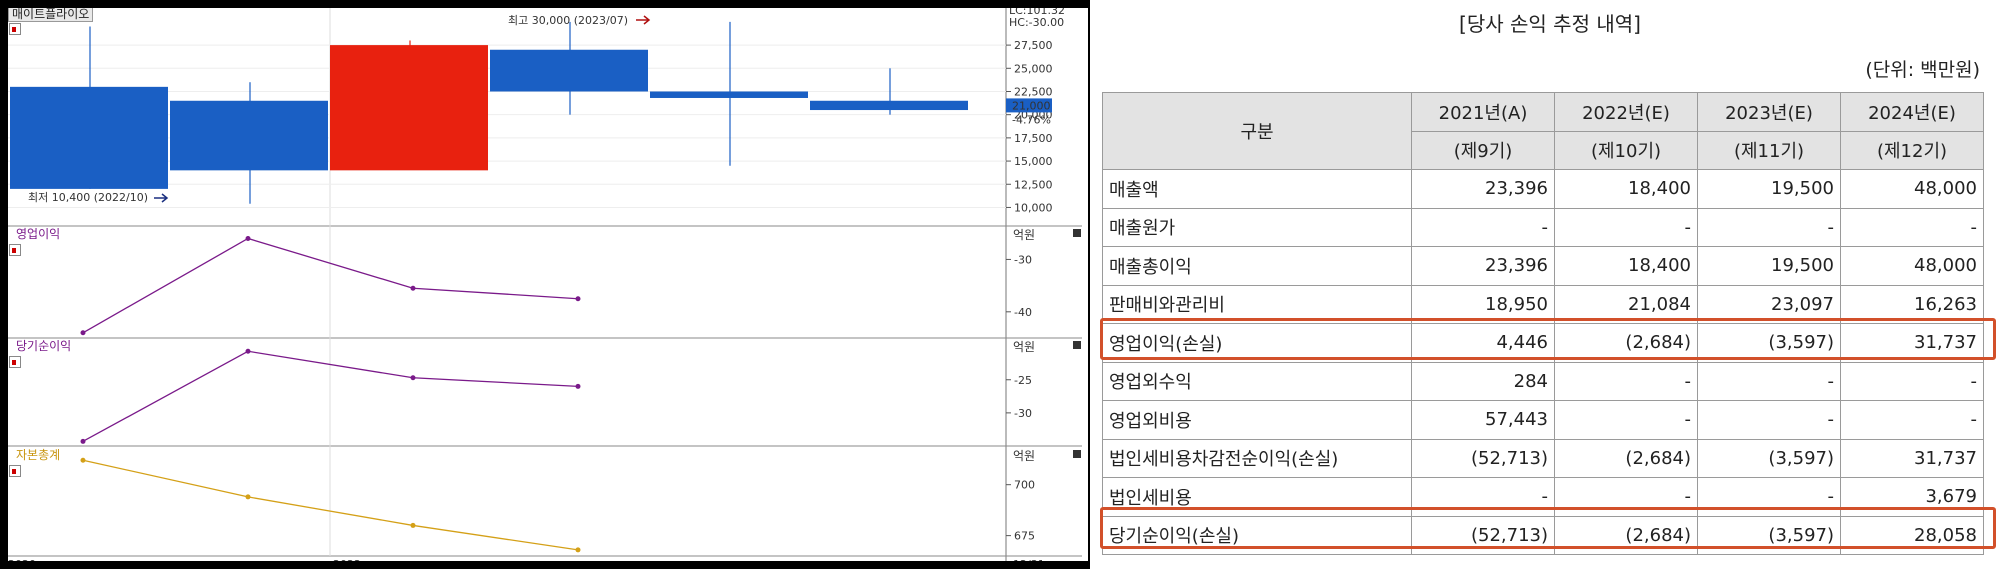 Image resolution: width=2010 pixels, height=569 pixels. What do you see at coordinates (1029, 559) in the screenshot?
I see `x-tick-label: 12/31` at bounding box center [1029, 559].